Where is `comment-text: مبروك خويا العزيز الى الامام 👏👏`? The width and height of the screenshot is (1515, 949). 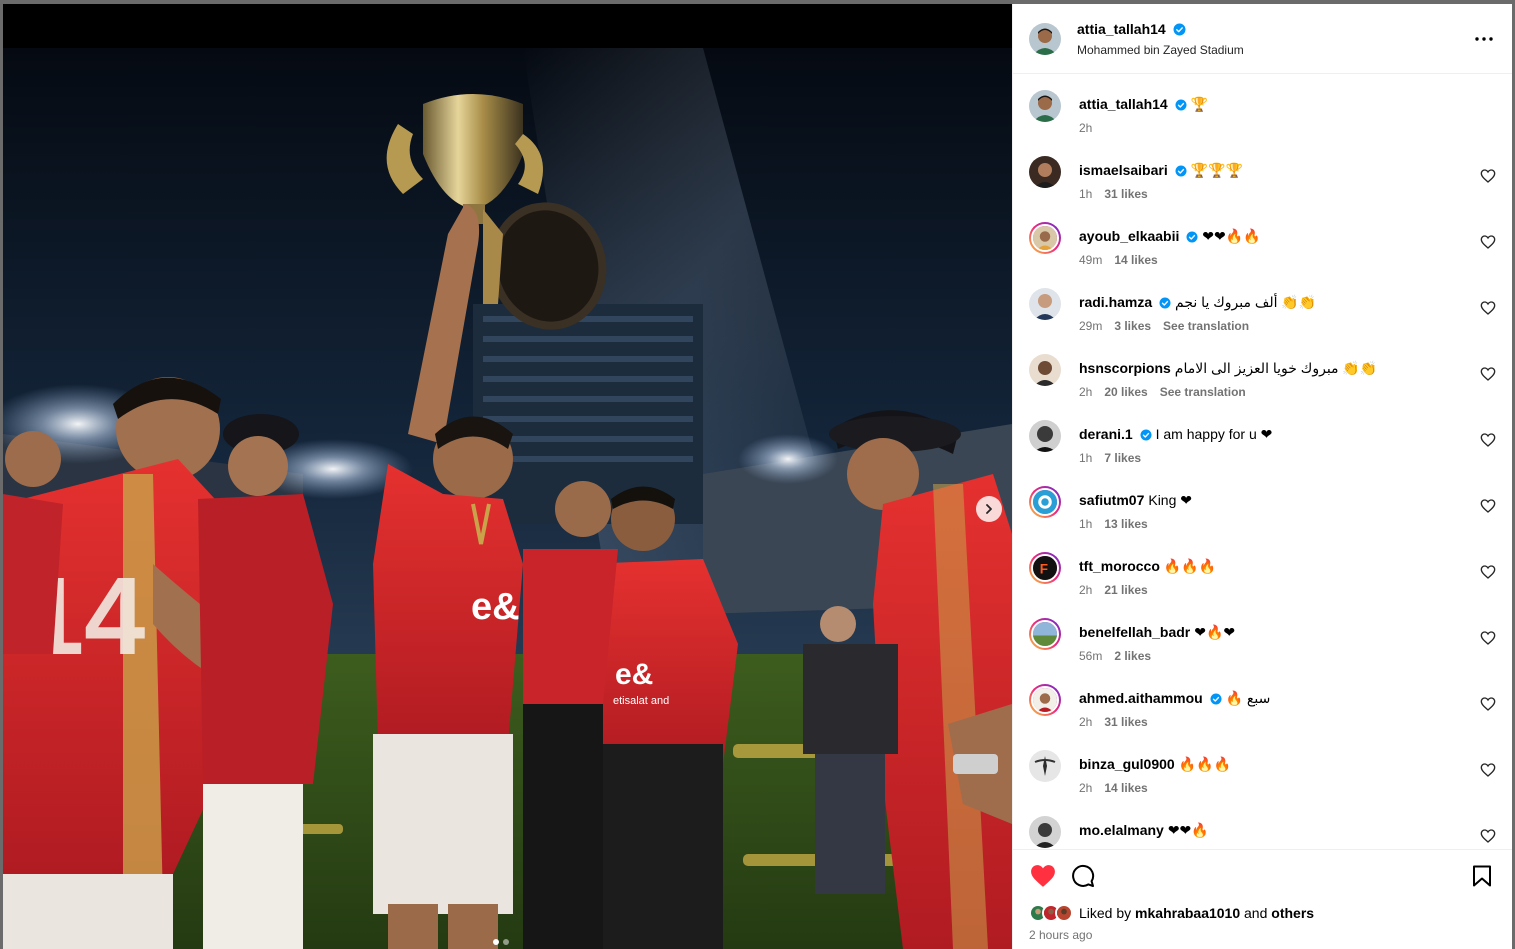 comment-text: مبروك خويا العزيز الى الامام 👏👏 is located at coordinates (1276, 368).